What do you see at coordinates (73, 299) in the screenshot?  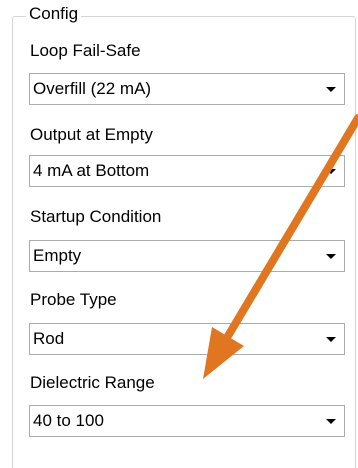 I see `probe-type-label: Probe Type` at bounding box center [73, 299].